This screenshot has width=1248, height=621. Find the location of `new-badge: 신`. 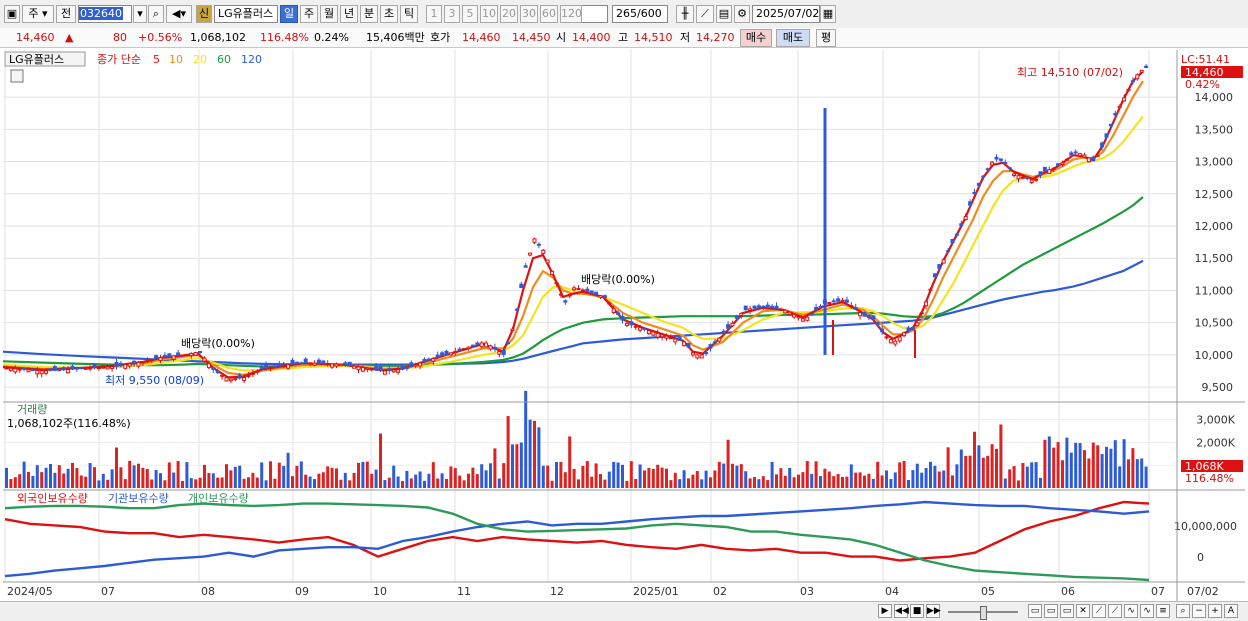

new-badge: 신 is located at coordinates (204, 14).